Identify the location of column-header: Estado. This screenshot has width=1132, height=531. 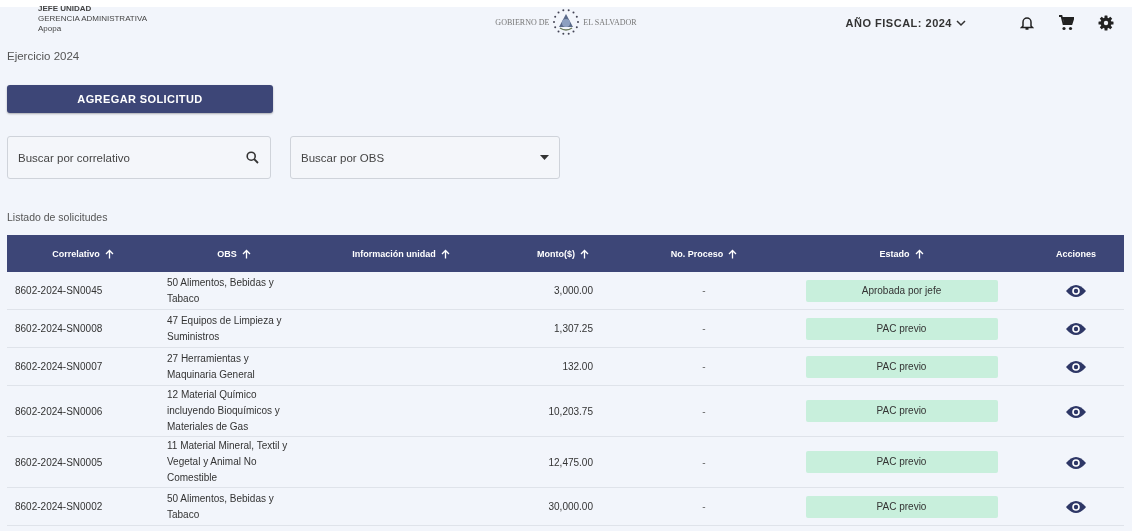
(894, 253).